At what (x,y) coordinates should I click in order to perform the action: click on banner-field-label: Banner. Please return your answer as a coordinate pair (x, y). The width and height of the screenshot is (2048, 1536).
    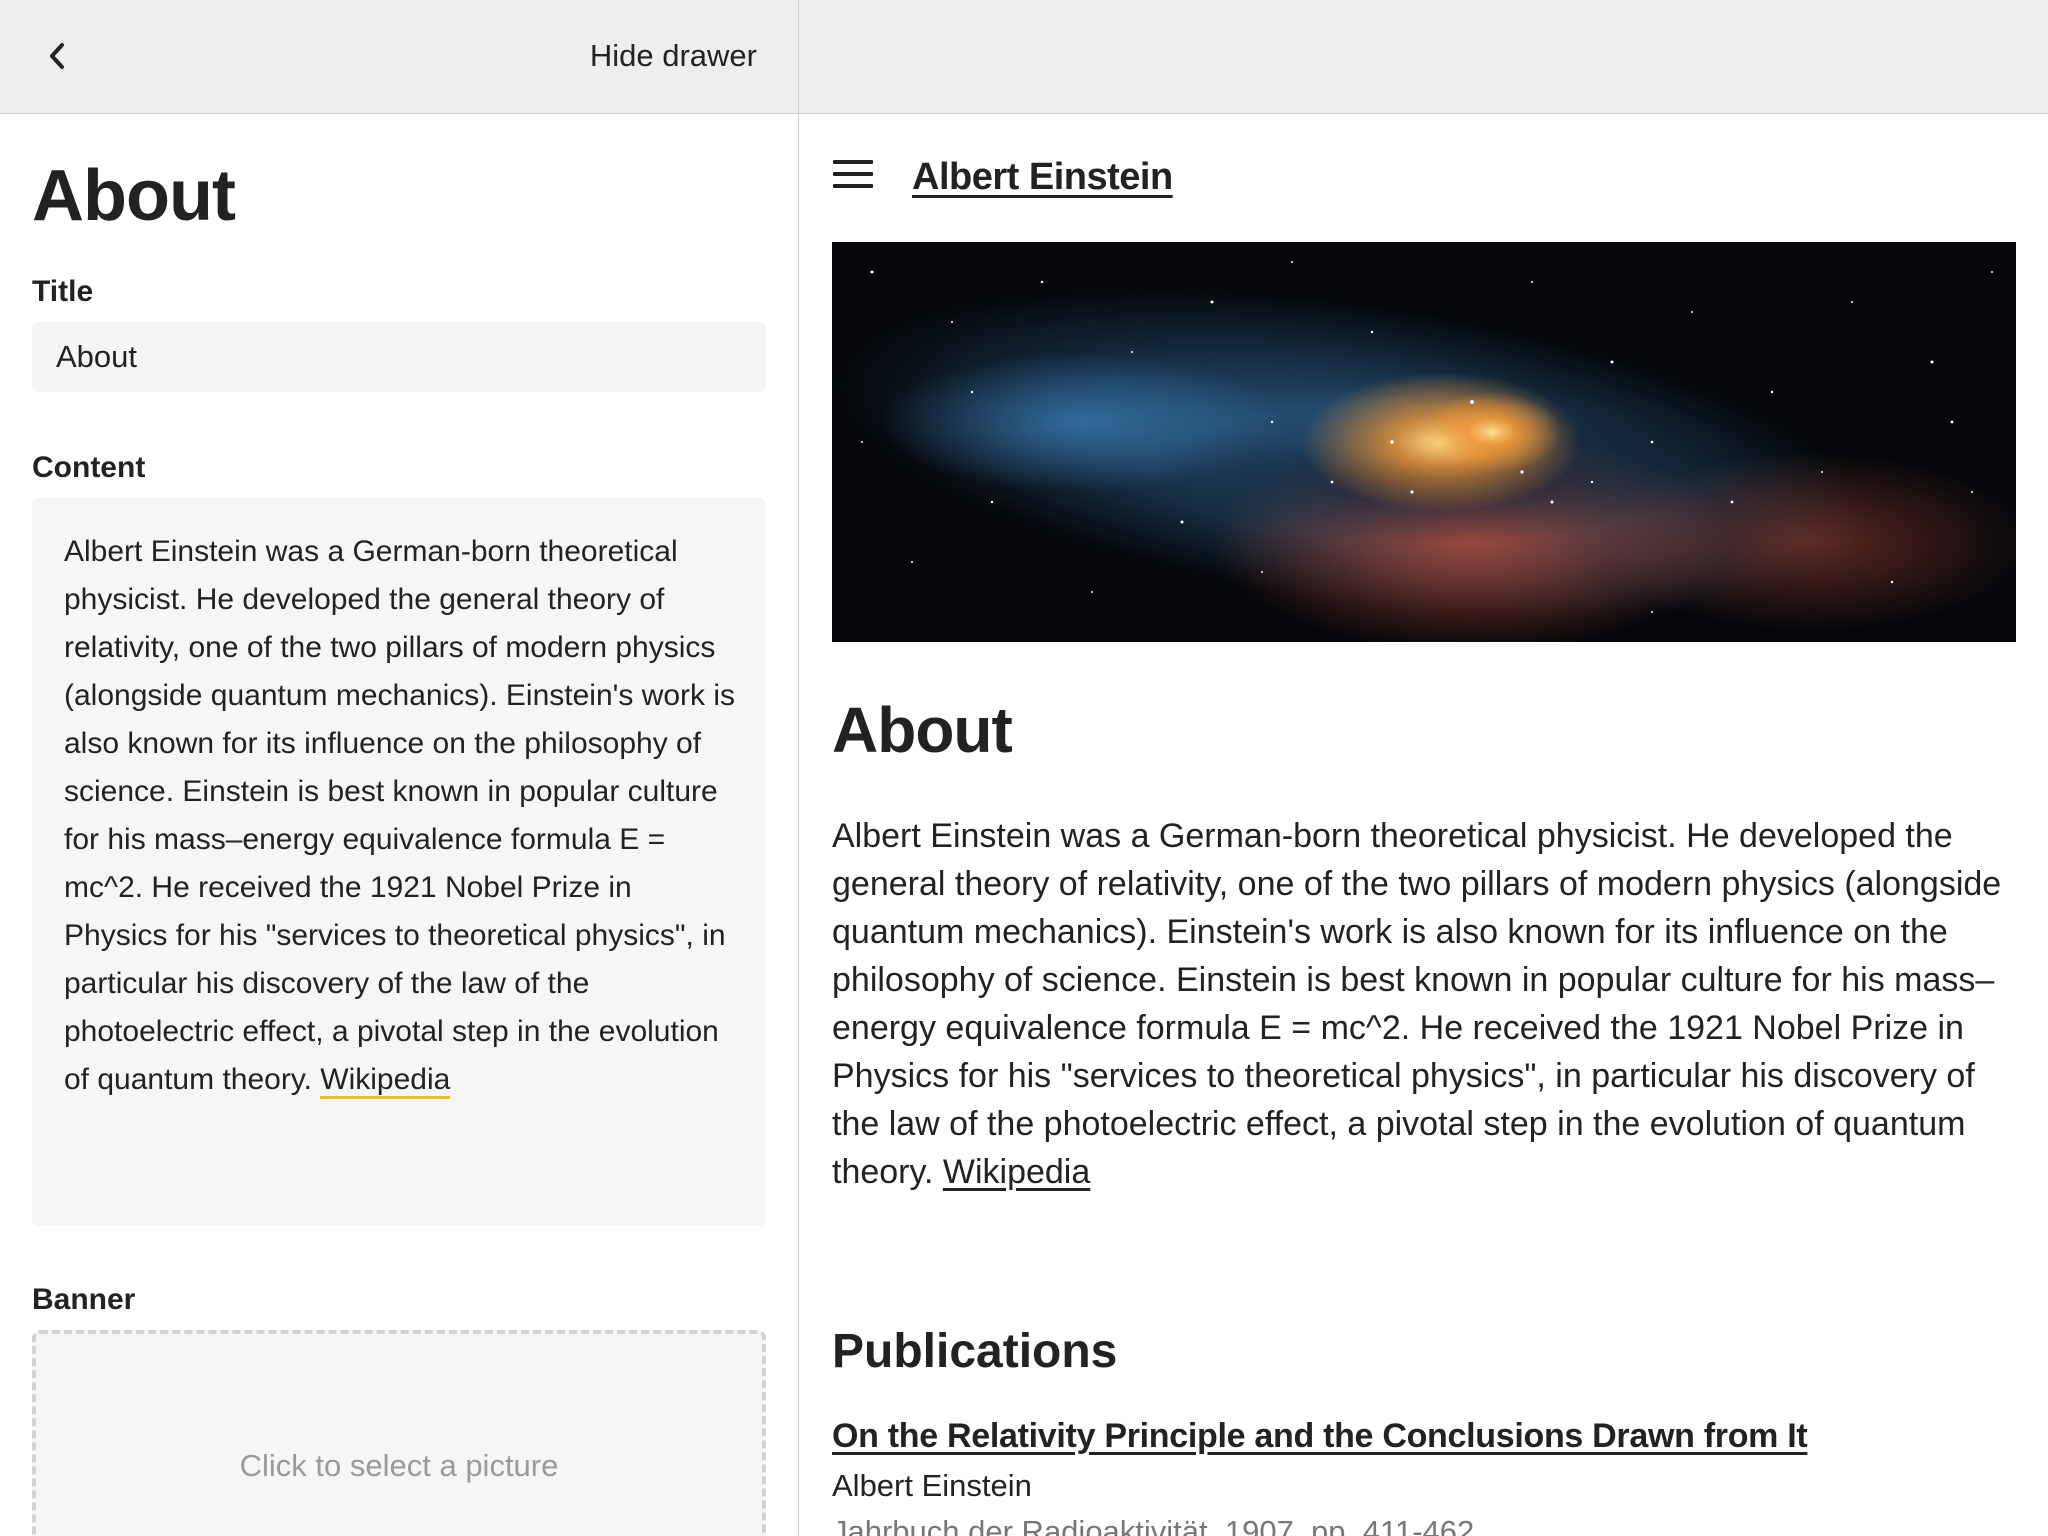
    Looking at the image, I should click on (84, 1299).